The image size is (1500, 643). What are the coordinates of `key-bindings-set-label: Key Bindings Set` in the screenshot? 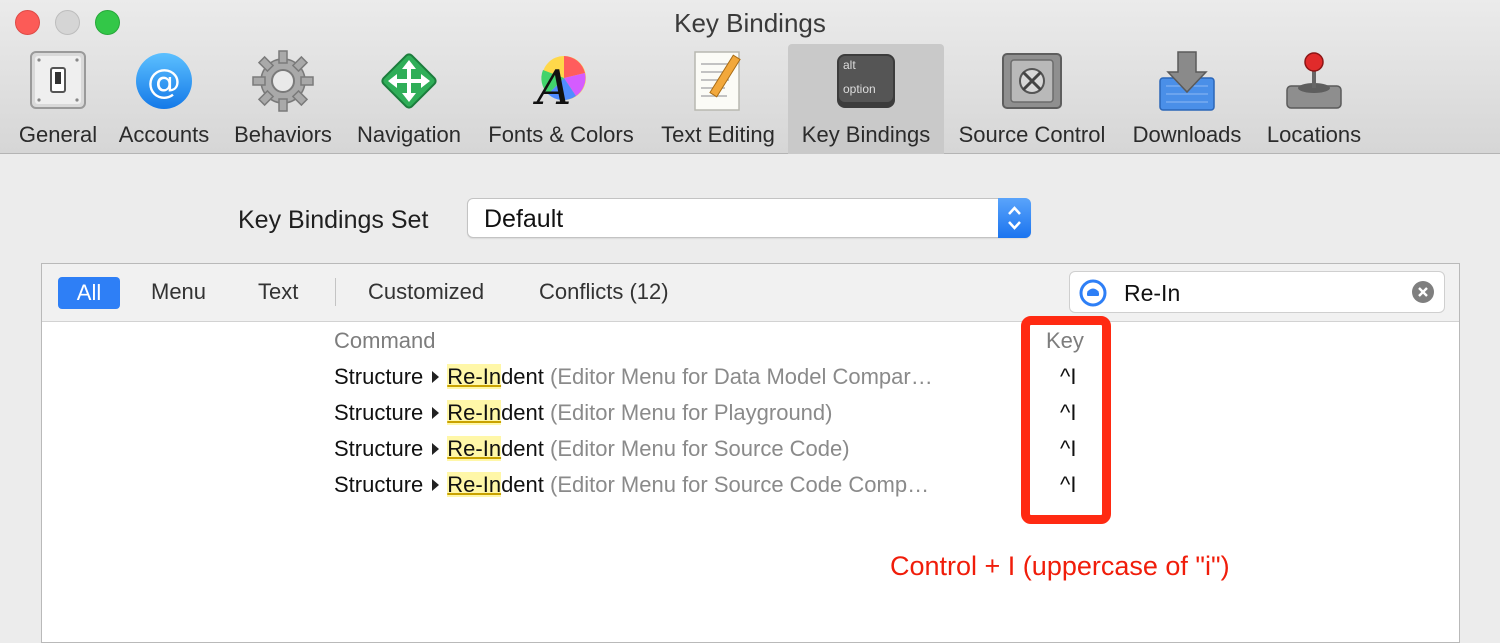 It's located at (333, 220).